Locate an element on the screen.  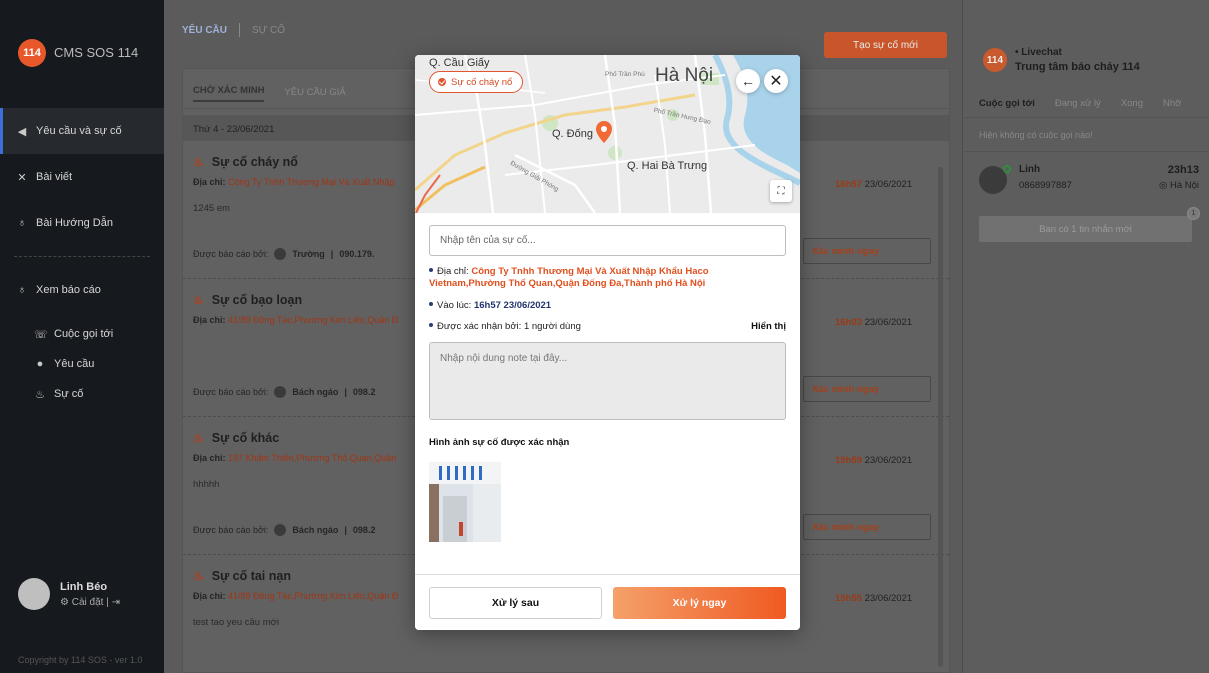
incident-photo is located at coordinates (465, 502).